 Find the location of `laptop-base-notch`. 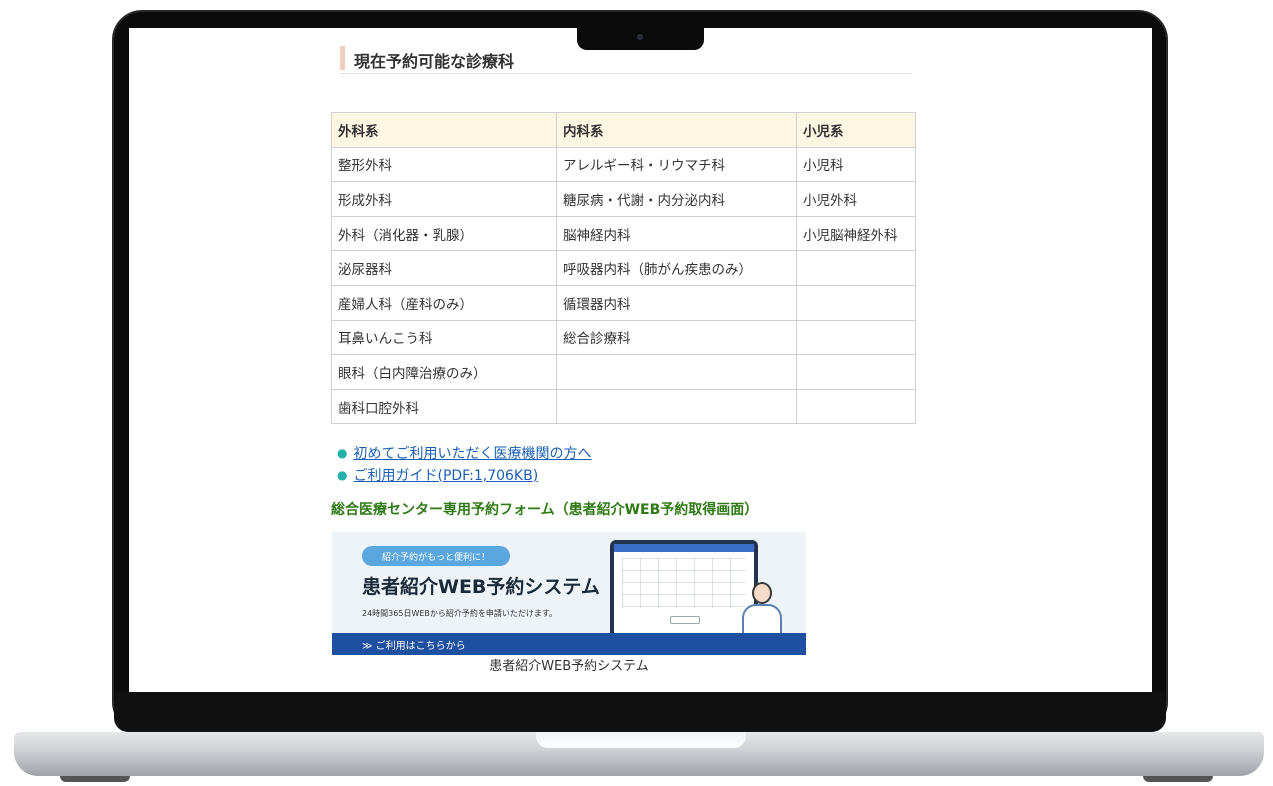

laptop-base-notch is located at coordinates (641, 740).